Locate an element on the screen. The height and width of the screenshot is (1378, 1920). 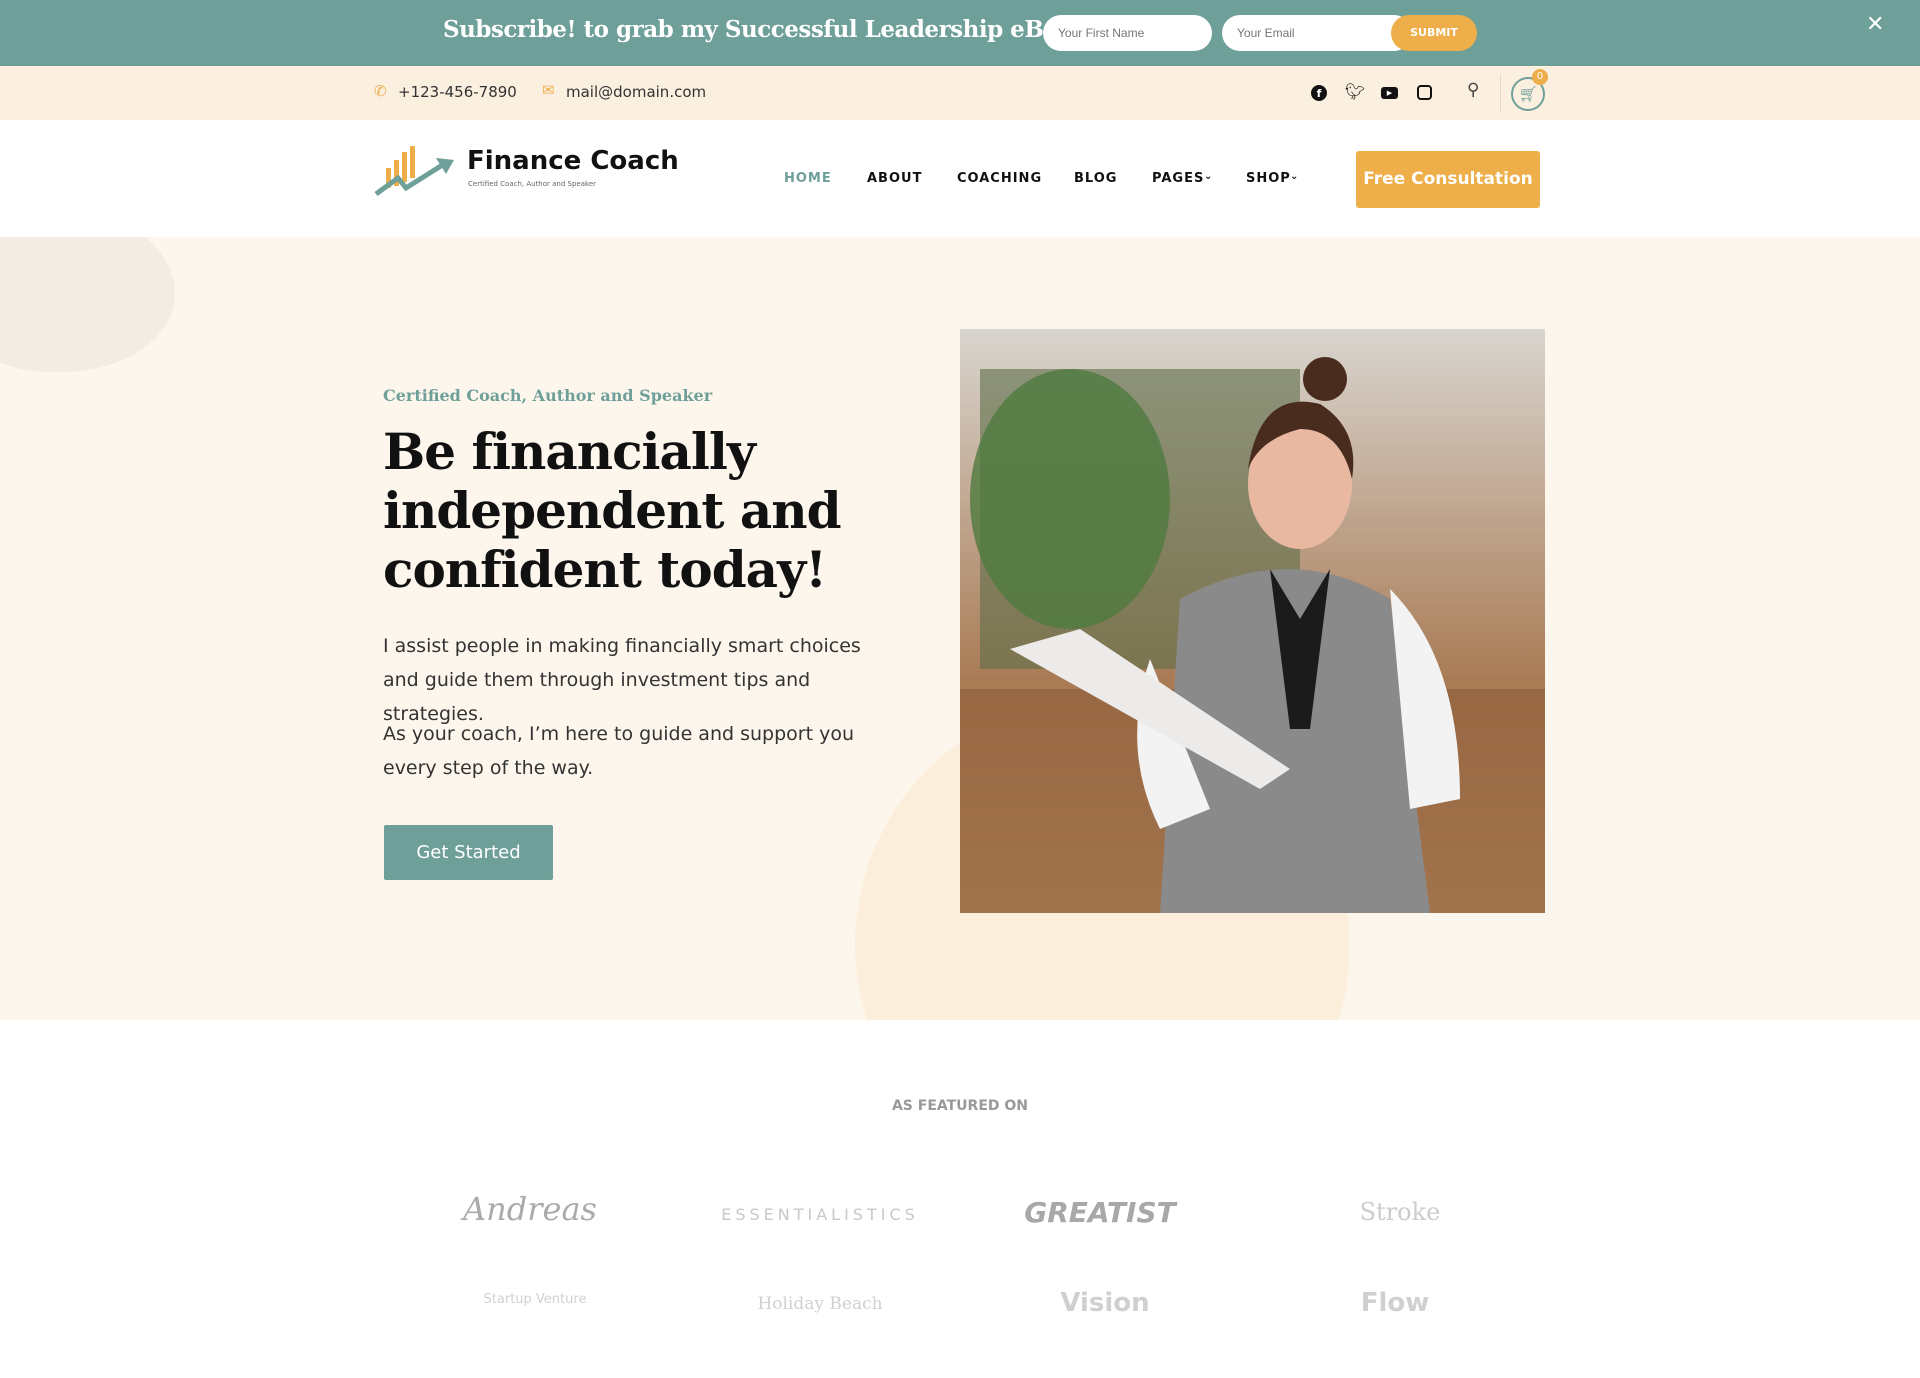
heading-line: independent and is located at coordinates (612, 510).